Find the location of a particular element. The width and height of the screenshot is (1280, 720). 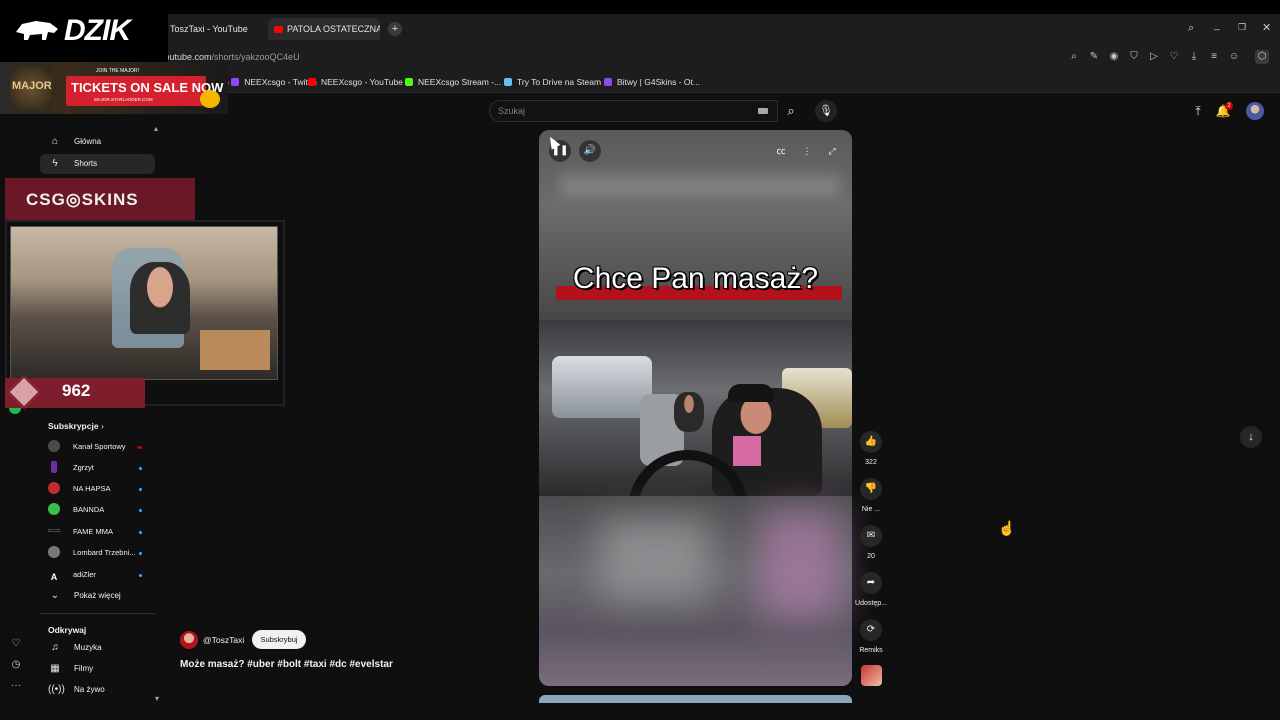

share-button: ➦ is located at coordinates (871, 583).